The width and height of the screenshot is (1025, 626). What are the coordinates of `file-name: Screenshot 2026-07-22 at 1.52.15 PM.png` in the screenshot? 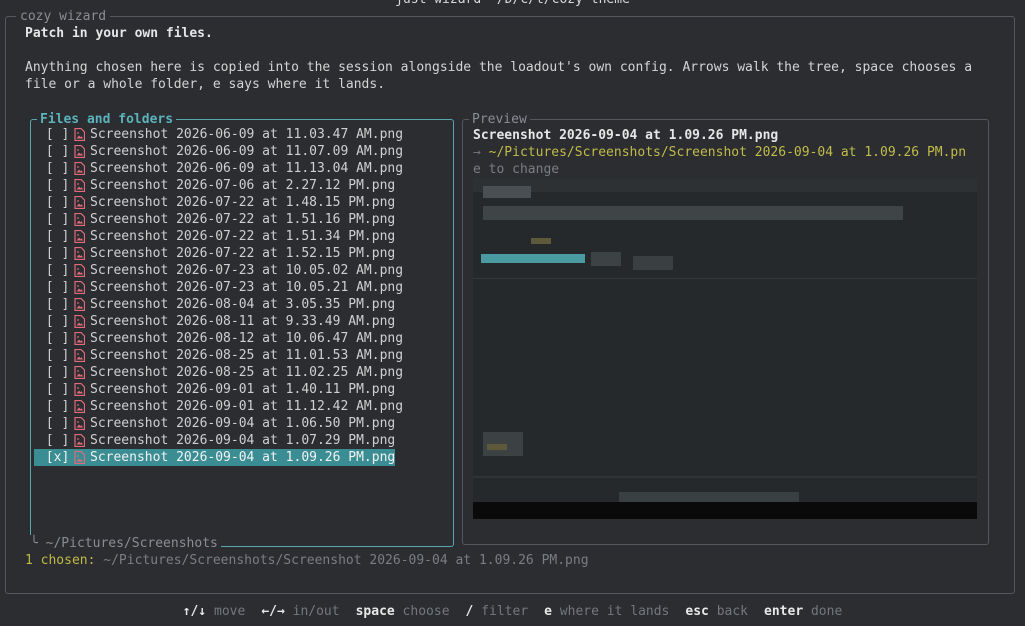 It's located at (243, 253).